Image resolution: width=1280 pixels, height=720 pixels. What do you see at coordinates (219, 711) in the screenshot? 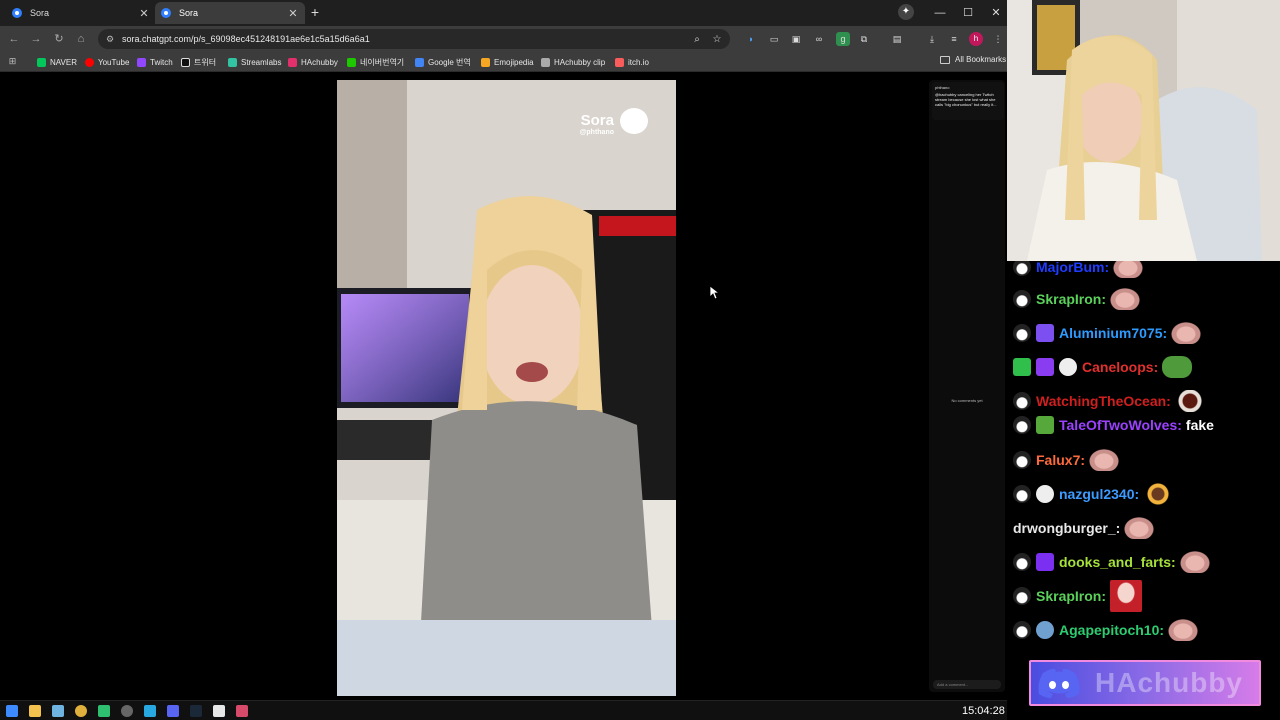
I see `taskbar-white-app-icon` at bounding box center [219, 711].